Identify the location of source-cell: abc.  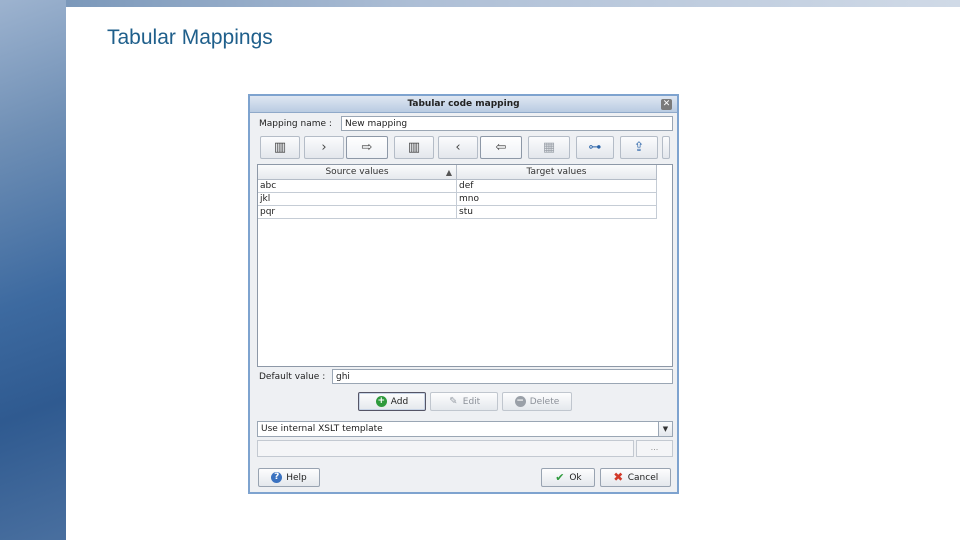
(357, 186).